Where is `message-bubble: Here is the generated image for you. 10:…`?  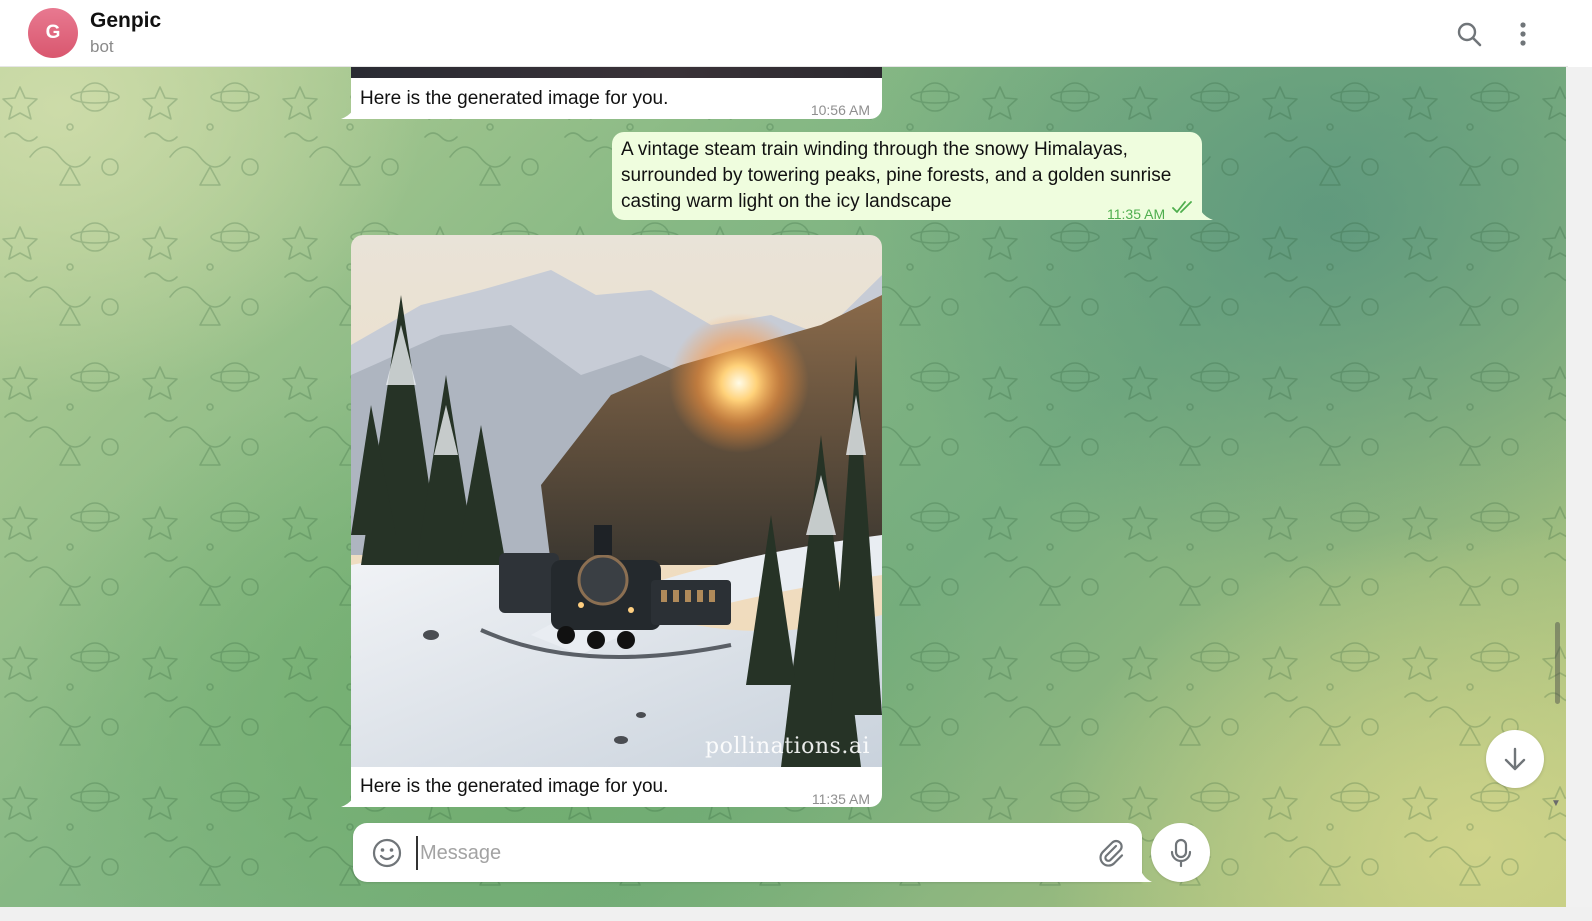
message-bubble: Here is the generated image for you. 10:… is located at coordinates (616, 98).